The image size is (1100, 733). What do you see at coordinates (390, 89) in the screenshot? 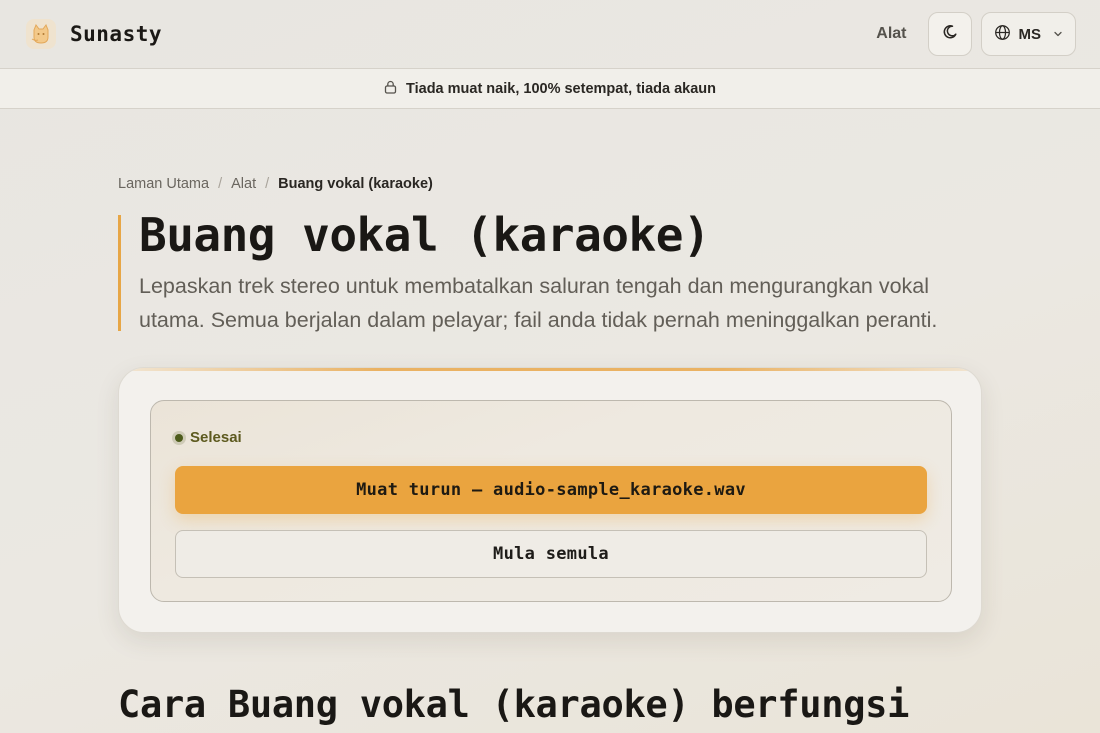
I see `lock-icon` at bounding box center [390, 89].